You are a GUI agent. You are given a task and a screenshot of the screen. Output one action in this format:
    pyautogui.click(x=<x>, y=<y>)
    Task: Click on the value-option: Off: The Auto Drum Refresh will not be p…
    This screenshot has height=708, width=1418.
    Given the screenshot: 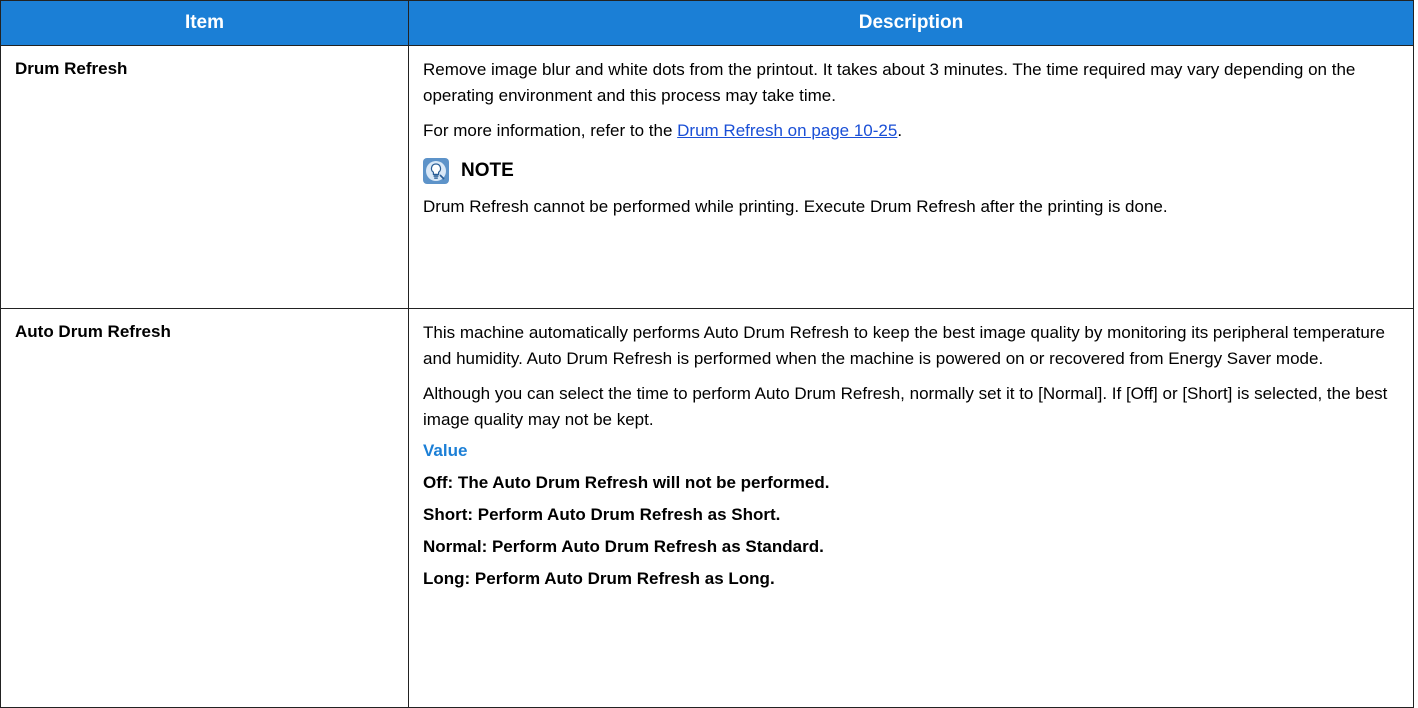 What is the action you would take?
    pyautogui.click(x=626, y=482)
    